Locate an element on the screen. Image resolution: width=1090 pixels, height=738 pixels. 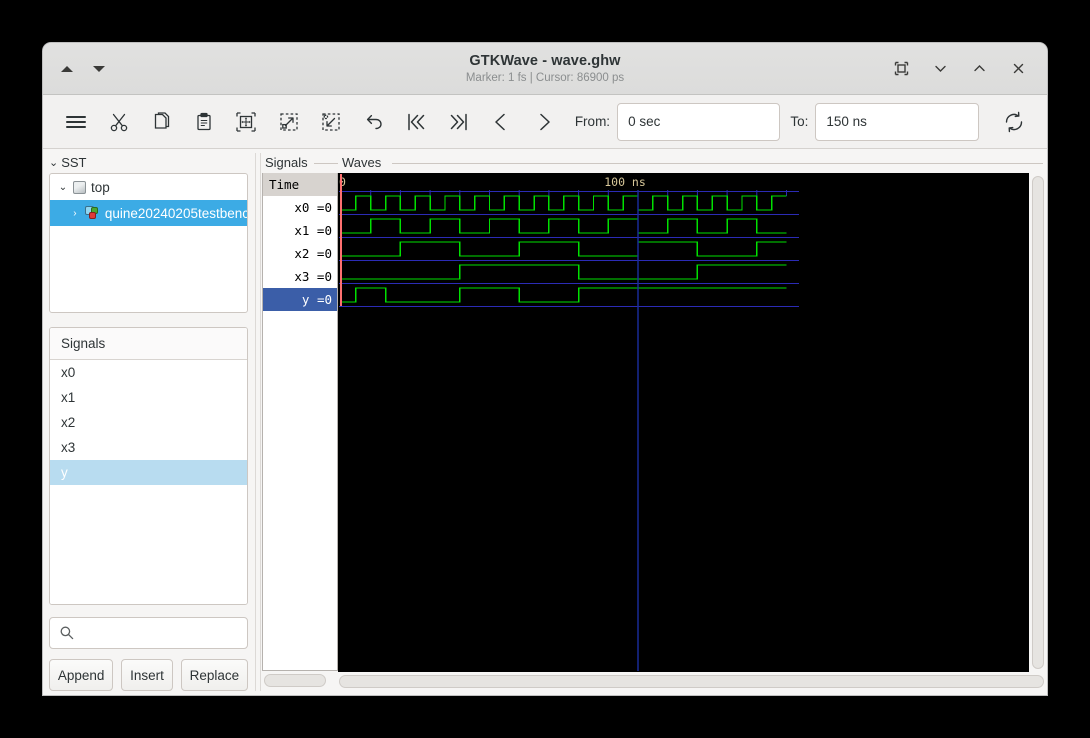
copy-icon is located at coordinates (161, 122).